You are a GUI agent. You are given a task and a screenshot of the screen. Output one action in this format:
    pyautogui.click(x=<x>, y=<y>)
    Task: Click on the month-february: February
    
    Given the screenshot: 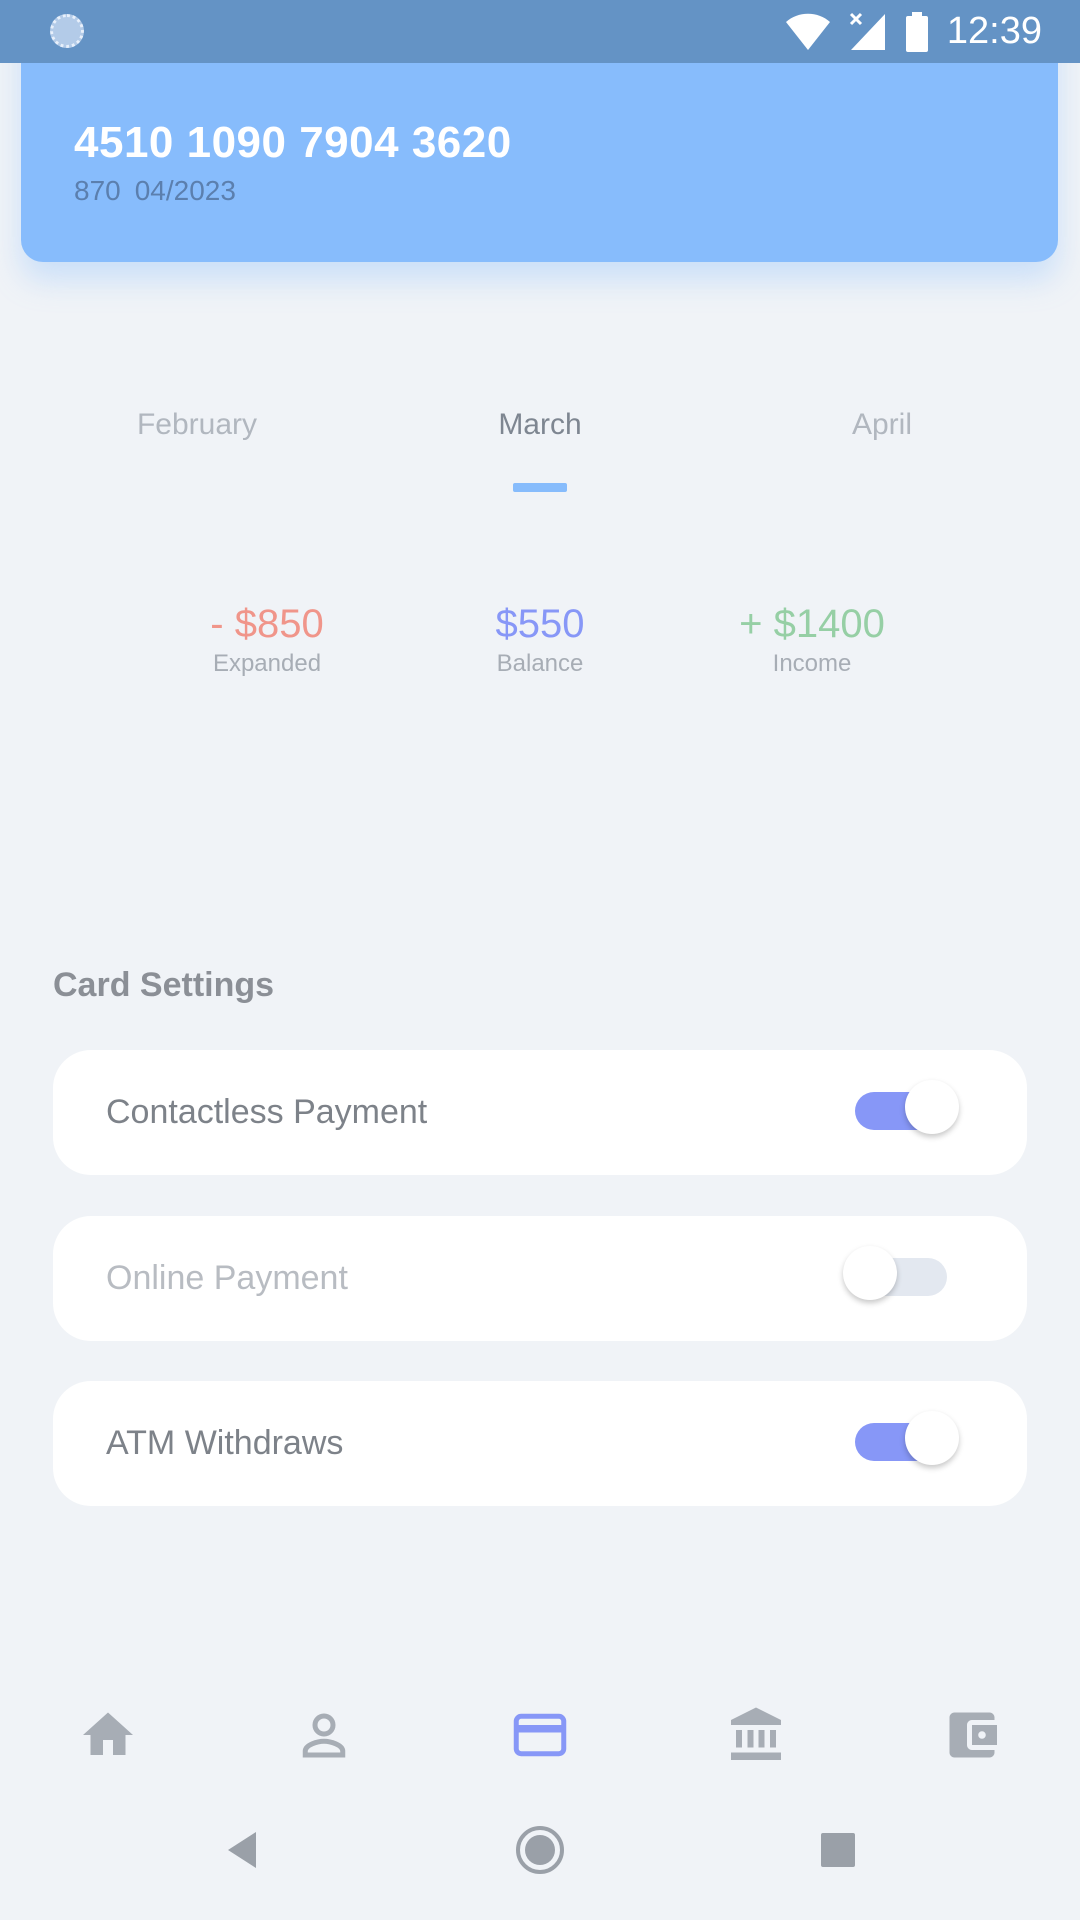 What is the action you would take?
    pyautogui.click(x=197, y=425)
    